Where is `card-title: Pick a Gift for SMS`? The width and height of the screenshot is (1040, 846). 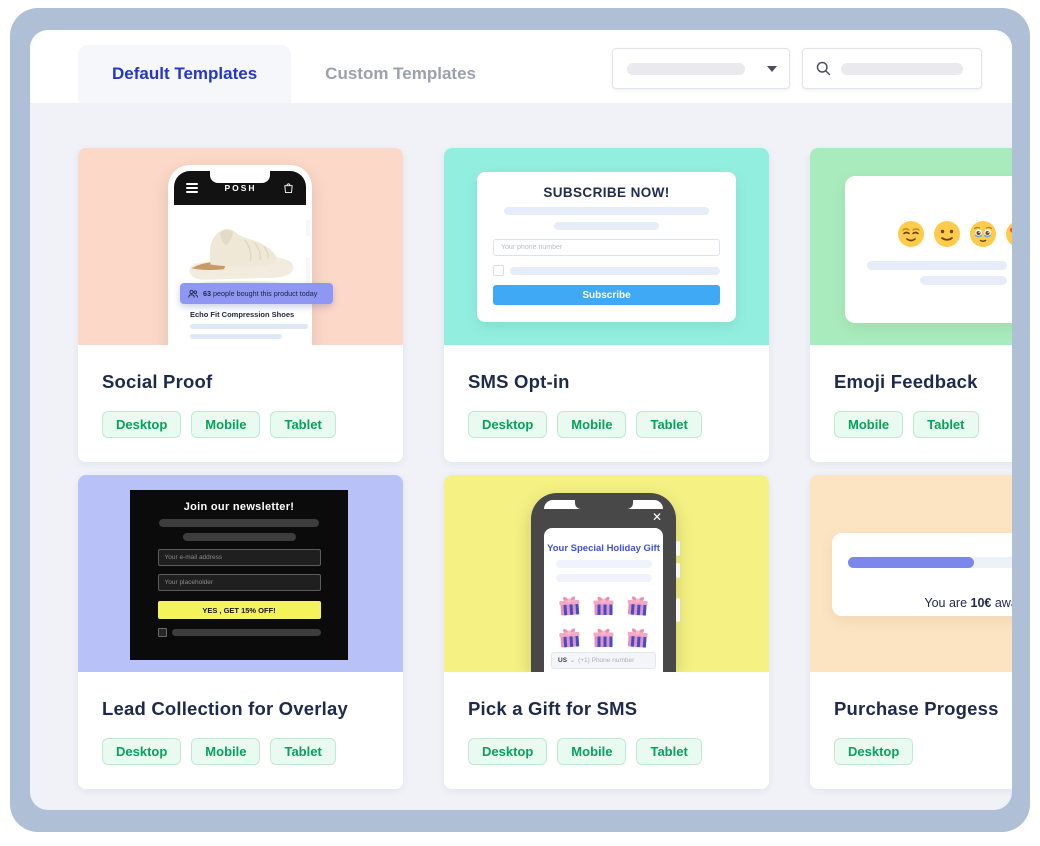
card-title: Pick a Gift for SMS is located at coordinates (553, 708).